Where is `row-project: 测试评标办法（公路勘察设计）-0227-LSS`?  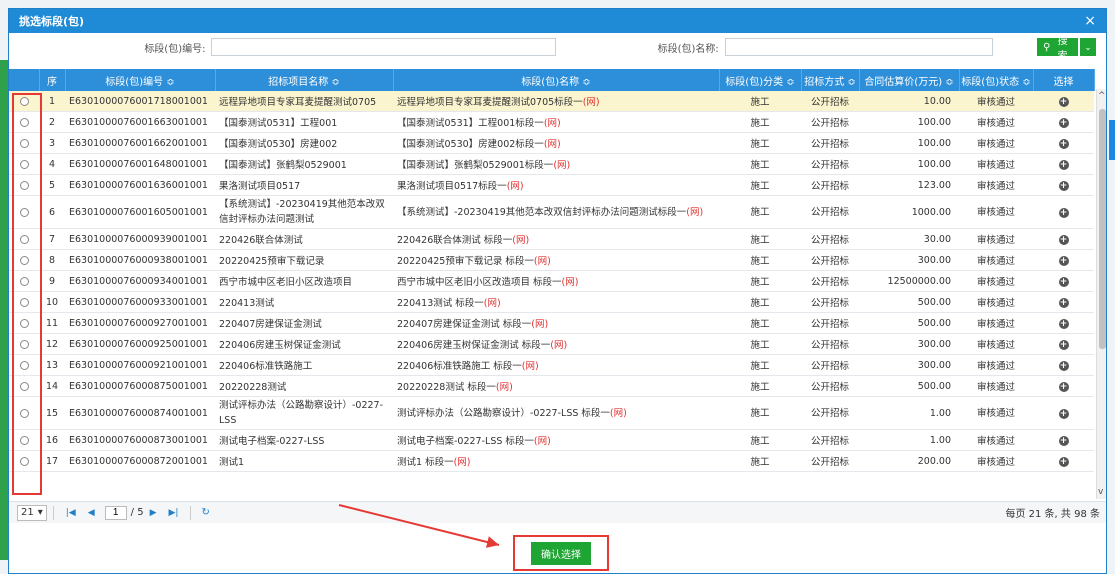
row-project: 测试评标办法（公路勘察设计）-0227-LSS is located at coordinates (304, 413).